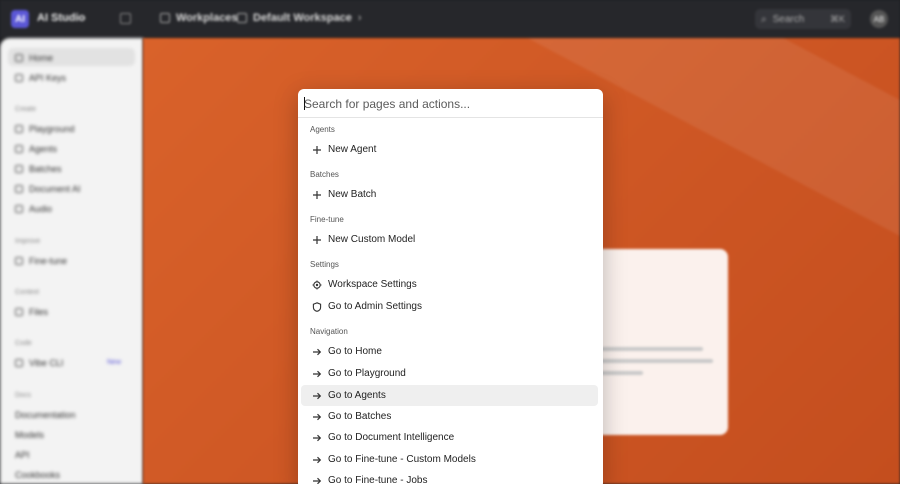 The image size is (900, 484). I want to click on workspace-icon, so click(242, 18).